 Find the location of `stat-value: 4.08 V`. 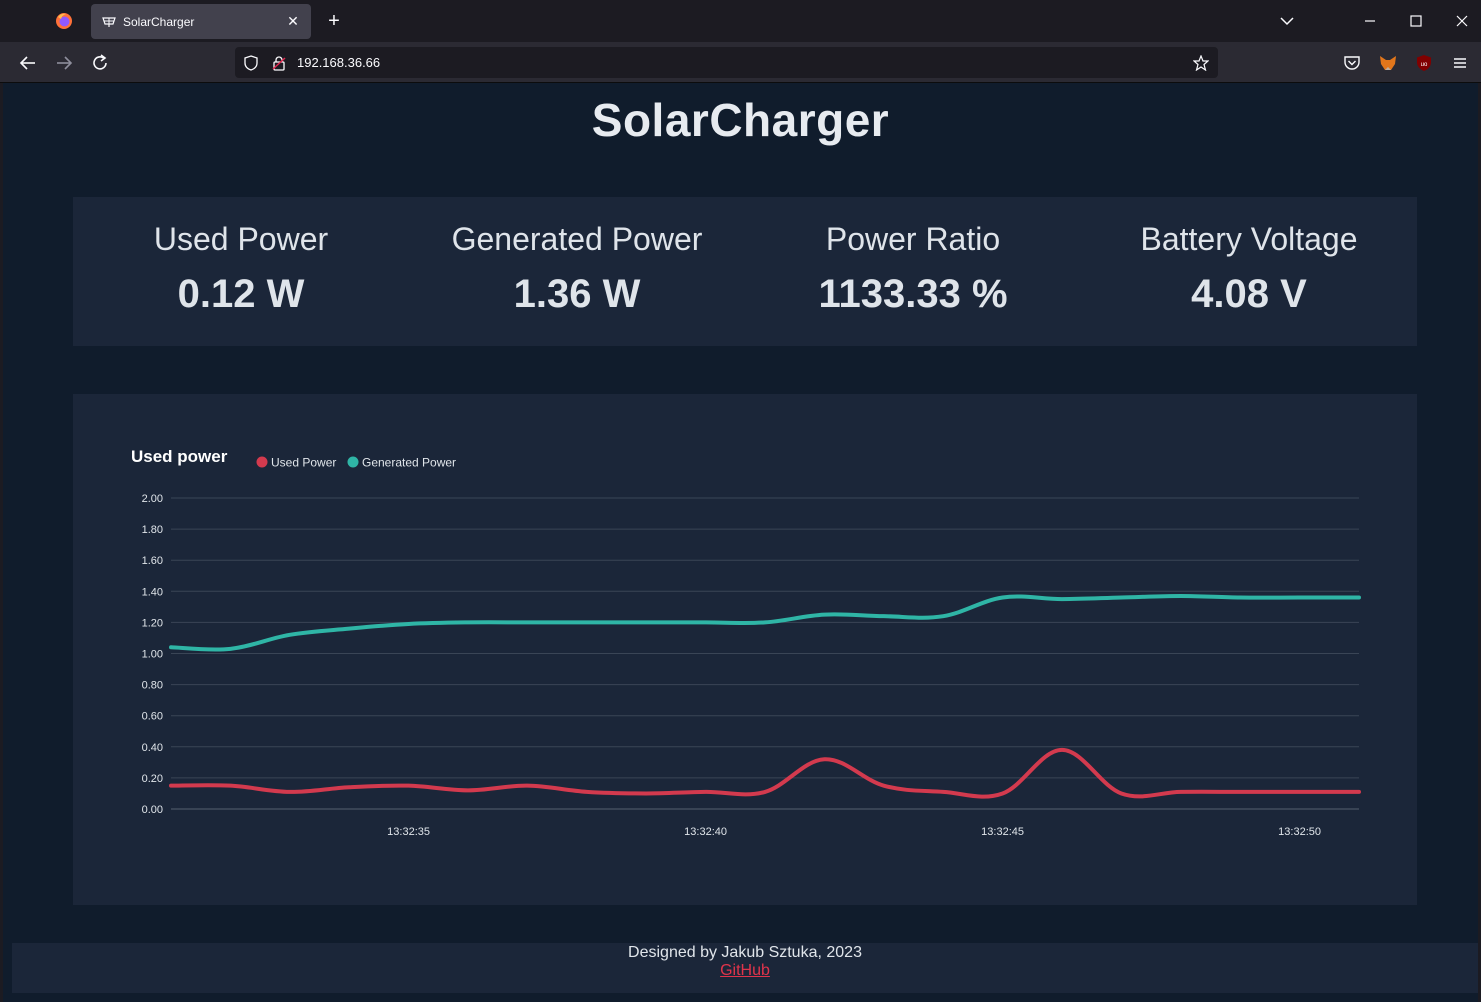

stat-value: 4.08 V is located at coordinates (1249, 294).